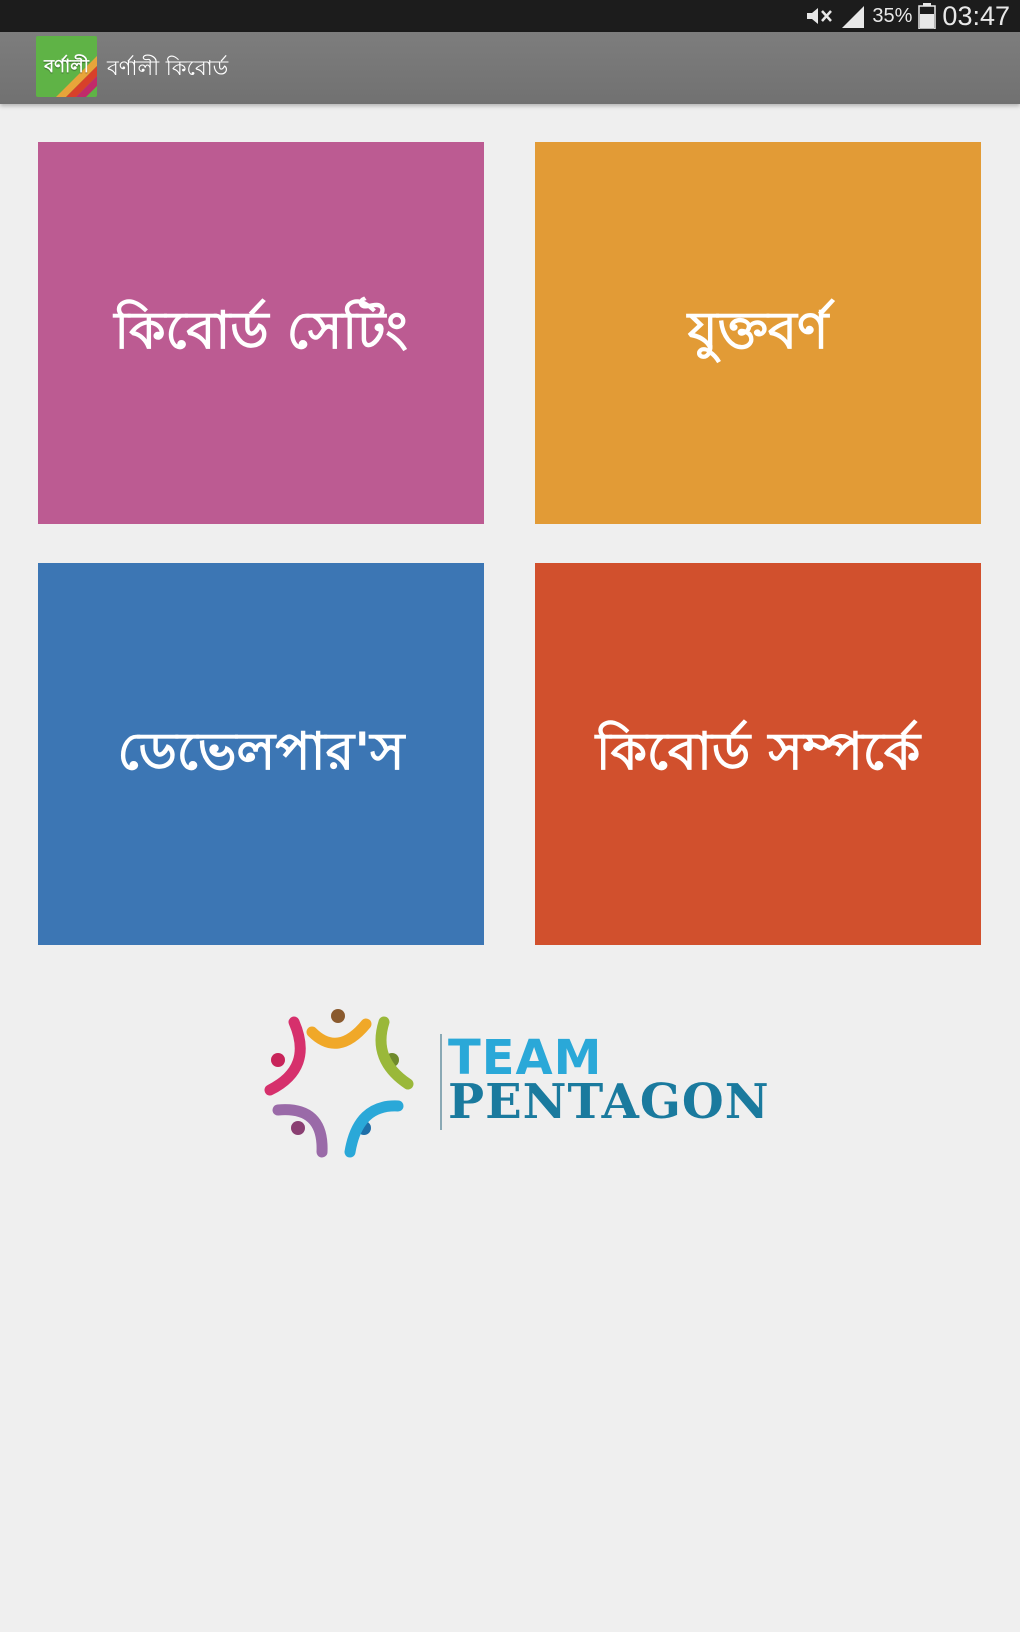 The image size is (1020, 1632). What do you see at coordinates (758, 330) in the screenshot?
I see `conjunct-letters-label: যুক্তবর্ণ` at bounding box center [758, 330].